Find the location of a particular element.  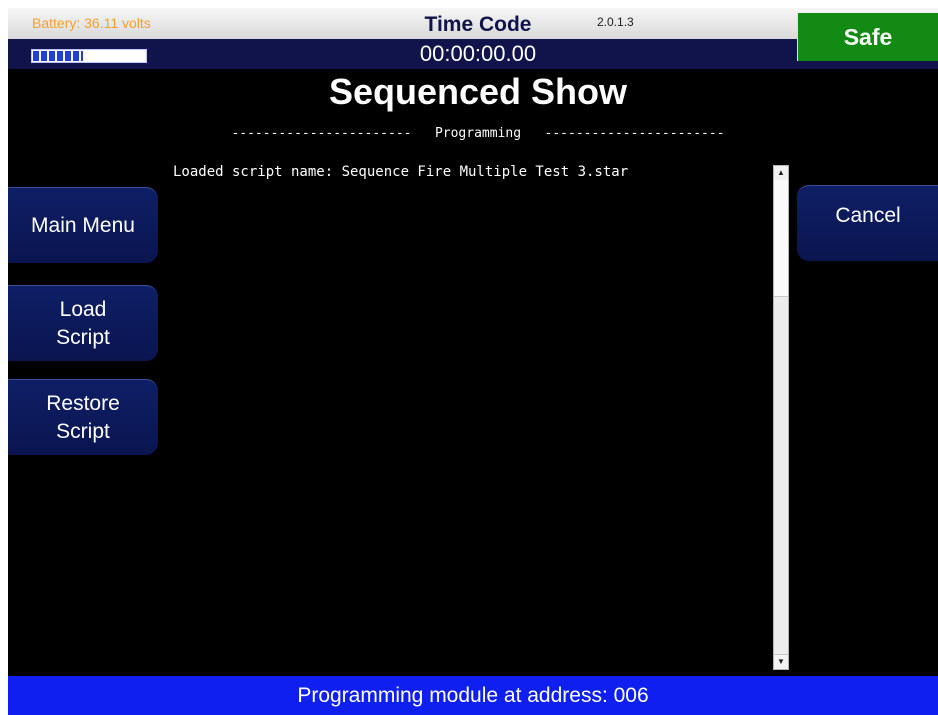

load-script-button: Load Script is located at coordinates (83, 323).